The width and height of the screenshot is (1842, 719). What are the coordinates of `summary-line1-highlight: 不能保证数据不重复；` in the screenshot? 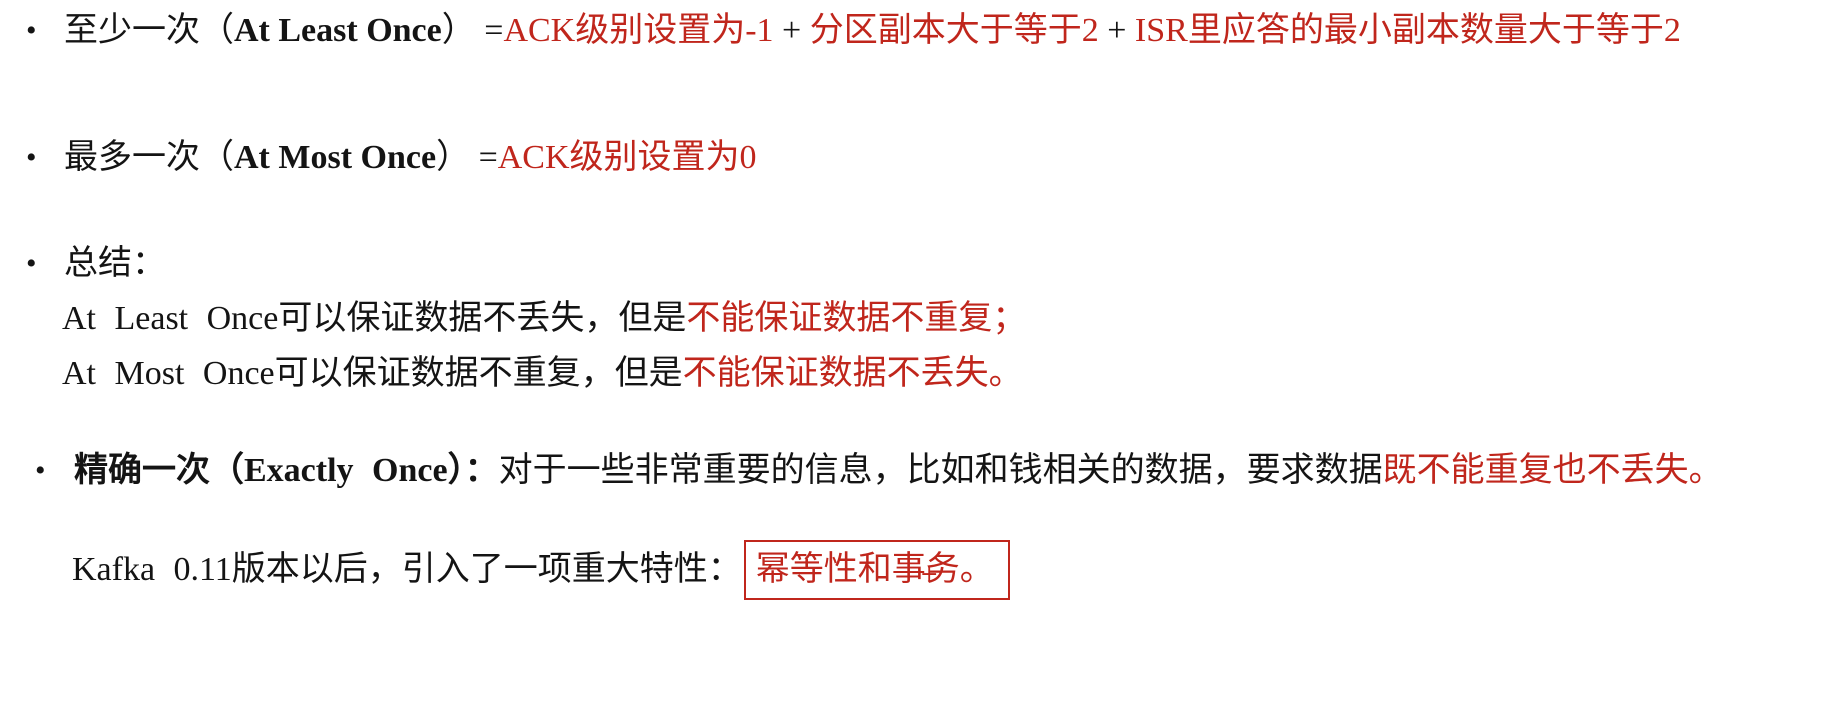 It's located at (856, 318).